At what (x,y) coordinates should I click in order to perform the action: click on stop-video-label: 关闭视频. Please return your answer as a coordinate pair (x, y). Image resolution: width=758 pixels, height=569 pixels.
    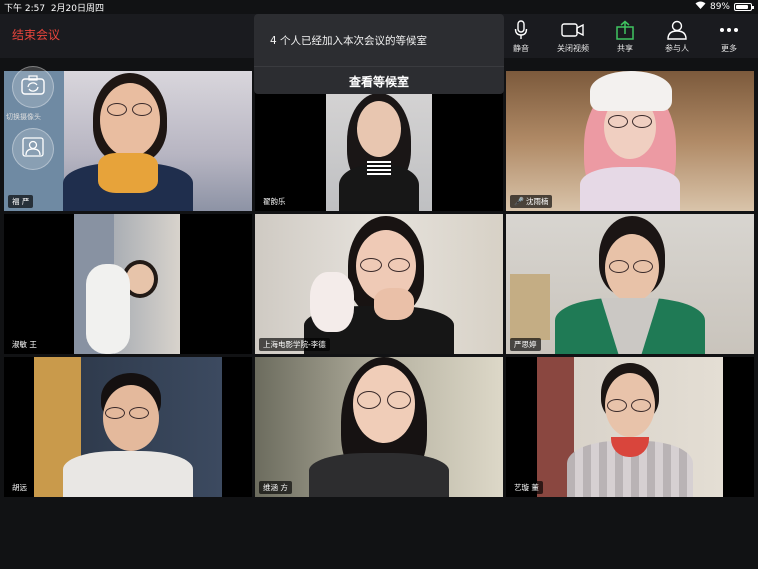
    Looking at the image, I should click on (573, 48).